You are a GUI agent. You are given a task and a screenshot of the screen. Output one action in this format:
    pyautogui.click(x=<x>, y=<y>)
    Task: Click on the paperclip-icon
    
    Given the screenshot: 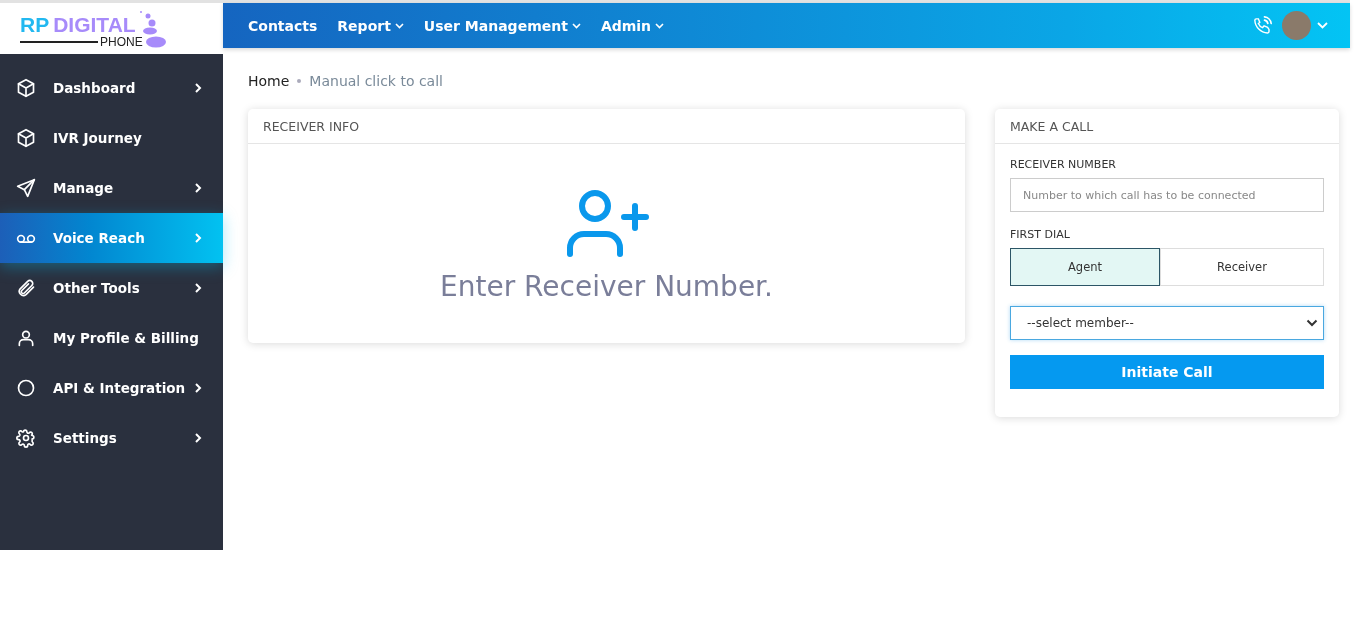 What is the action you would take?
    pyautogui.click(x=26, y=288)
    